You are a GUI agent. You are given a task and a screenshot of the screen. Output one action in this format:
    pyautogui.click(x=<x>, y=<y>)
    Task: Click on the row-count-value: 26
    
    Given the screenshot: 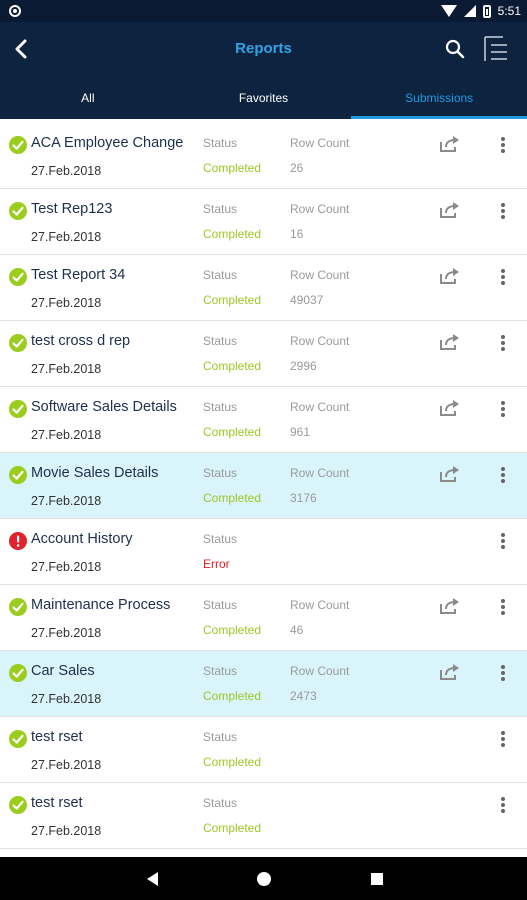 What is the action you would take?
    pyautogui.click(x=297, y=168)
    